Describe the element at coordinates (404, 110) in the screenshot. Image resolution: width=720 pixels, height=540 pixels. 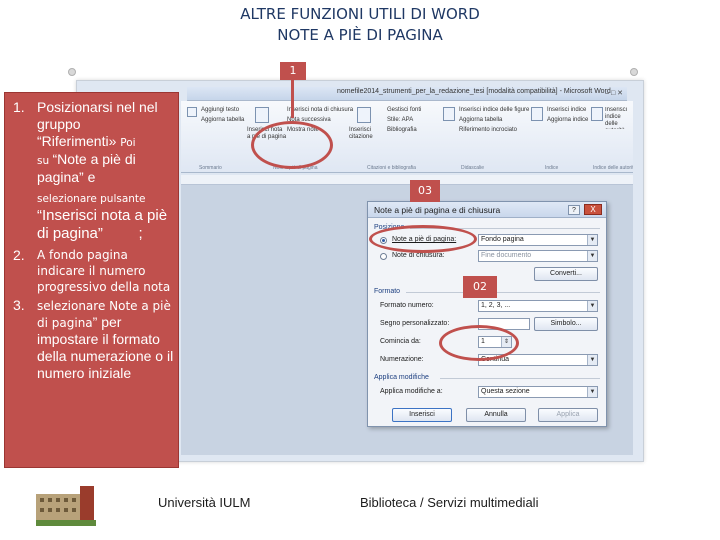
I see `ribbon-manage-sources: Gestisci fonti` at that location.